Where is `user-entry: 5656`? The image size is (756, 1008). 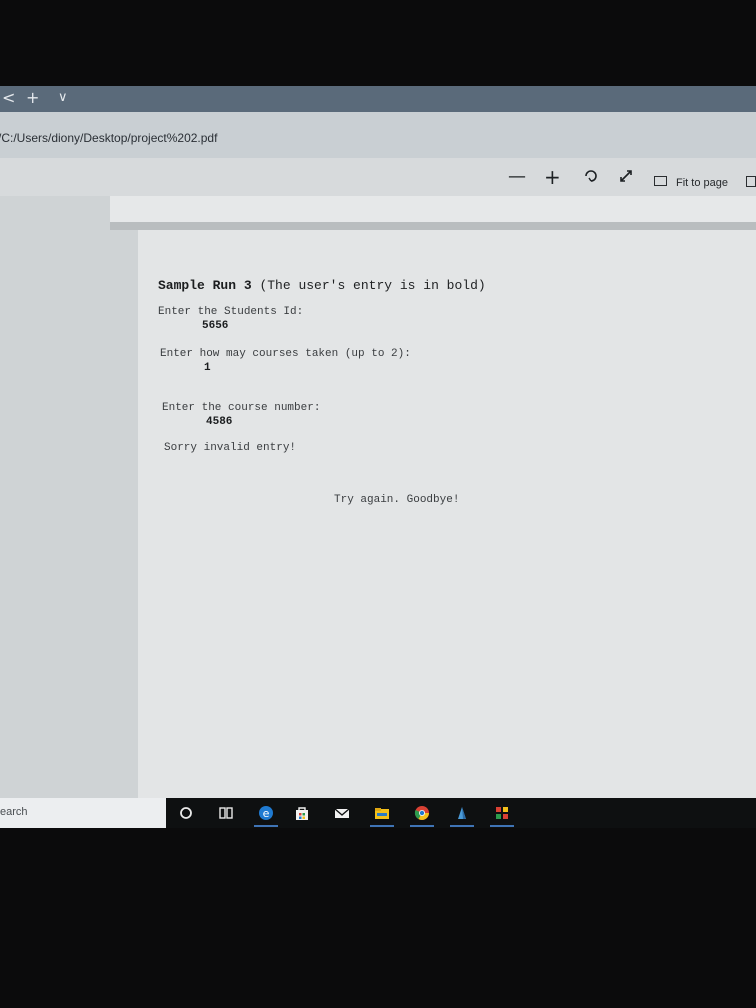
user-entry: 5656 is located at coordinates (215, 326).